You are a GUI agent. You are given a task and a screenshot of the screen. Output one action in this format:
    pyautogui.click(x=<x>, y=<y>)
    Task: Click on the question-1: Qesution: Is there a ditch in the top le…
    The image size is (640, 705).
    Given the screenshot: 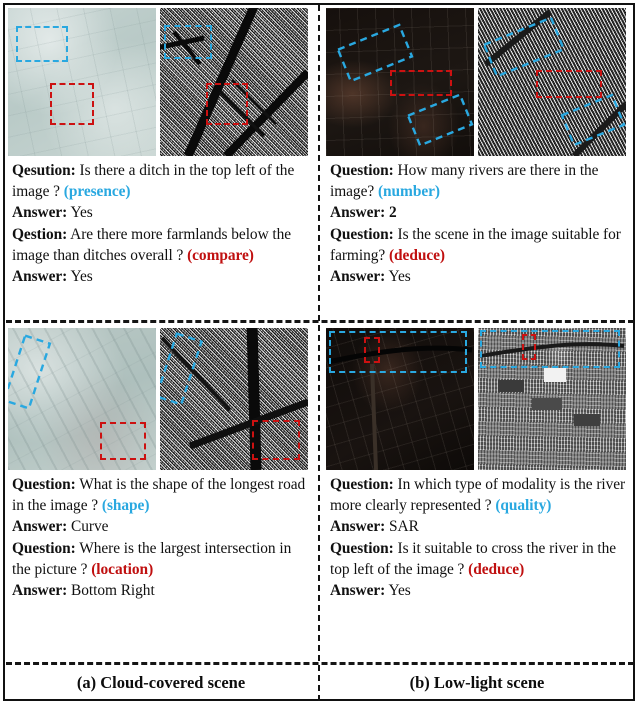 What is the action you would take?
    pyautogui.click(x=161, y=181)
    